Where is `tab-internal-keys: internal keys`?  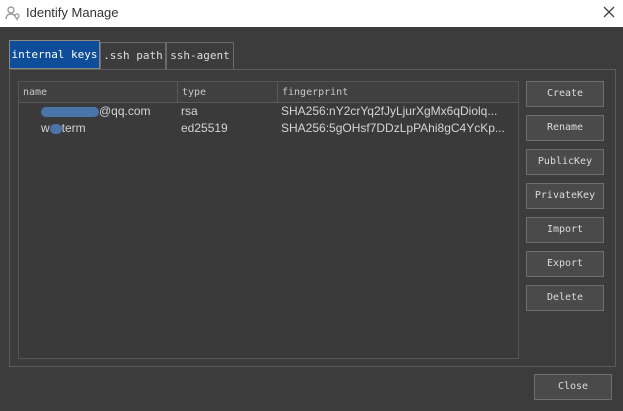
tab-internal-keys: internal keys is located at coordinates (54, 54).